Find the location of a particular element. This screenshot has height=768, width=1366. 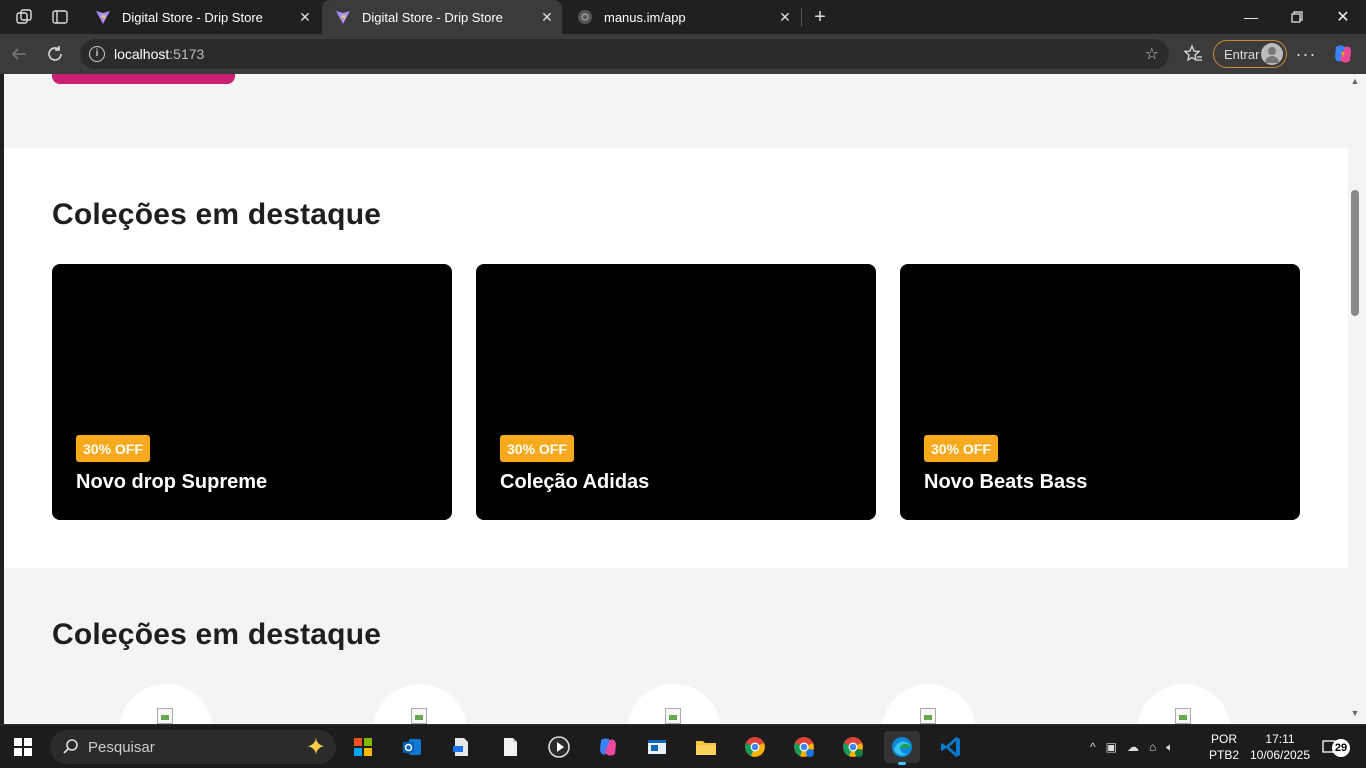

tab-manus: manus.im/app ✕ is located at coordinates (682, 17).